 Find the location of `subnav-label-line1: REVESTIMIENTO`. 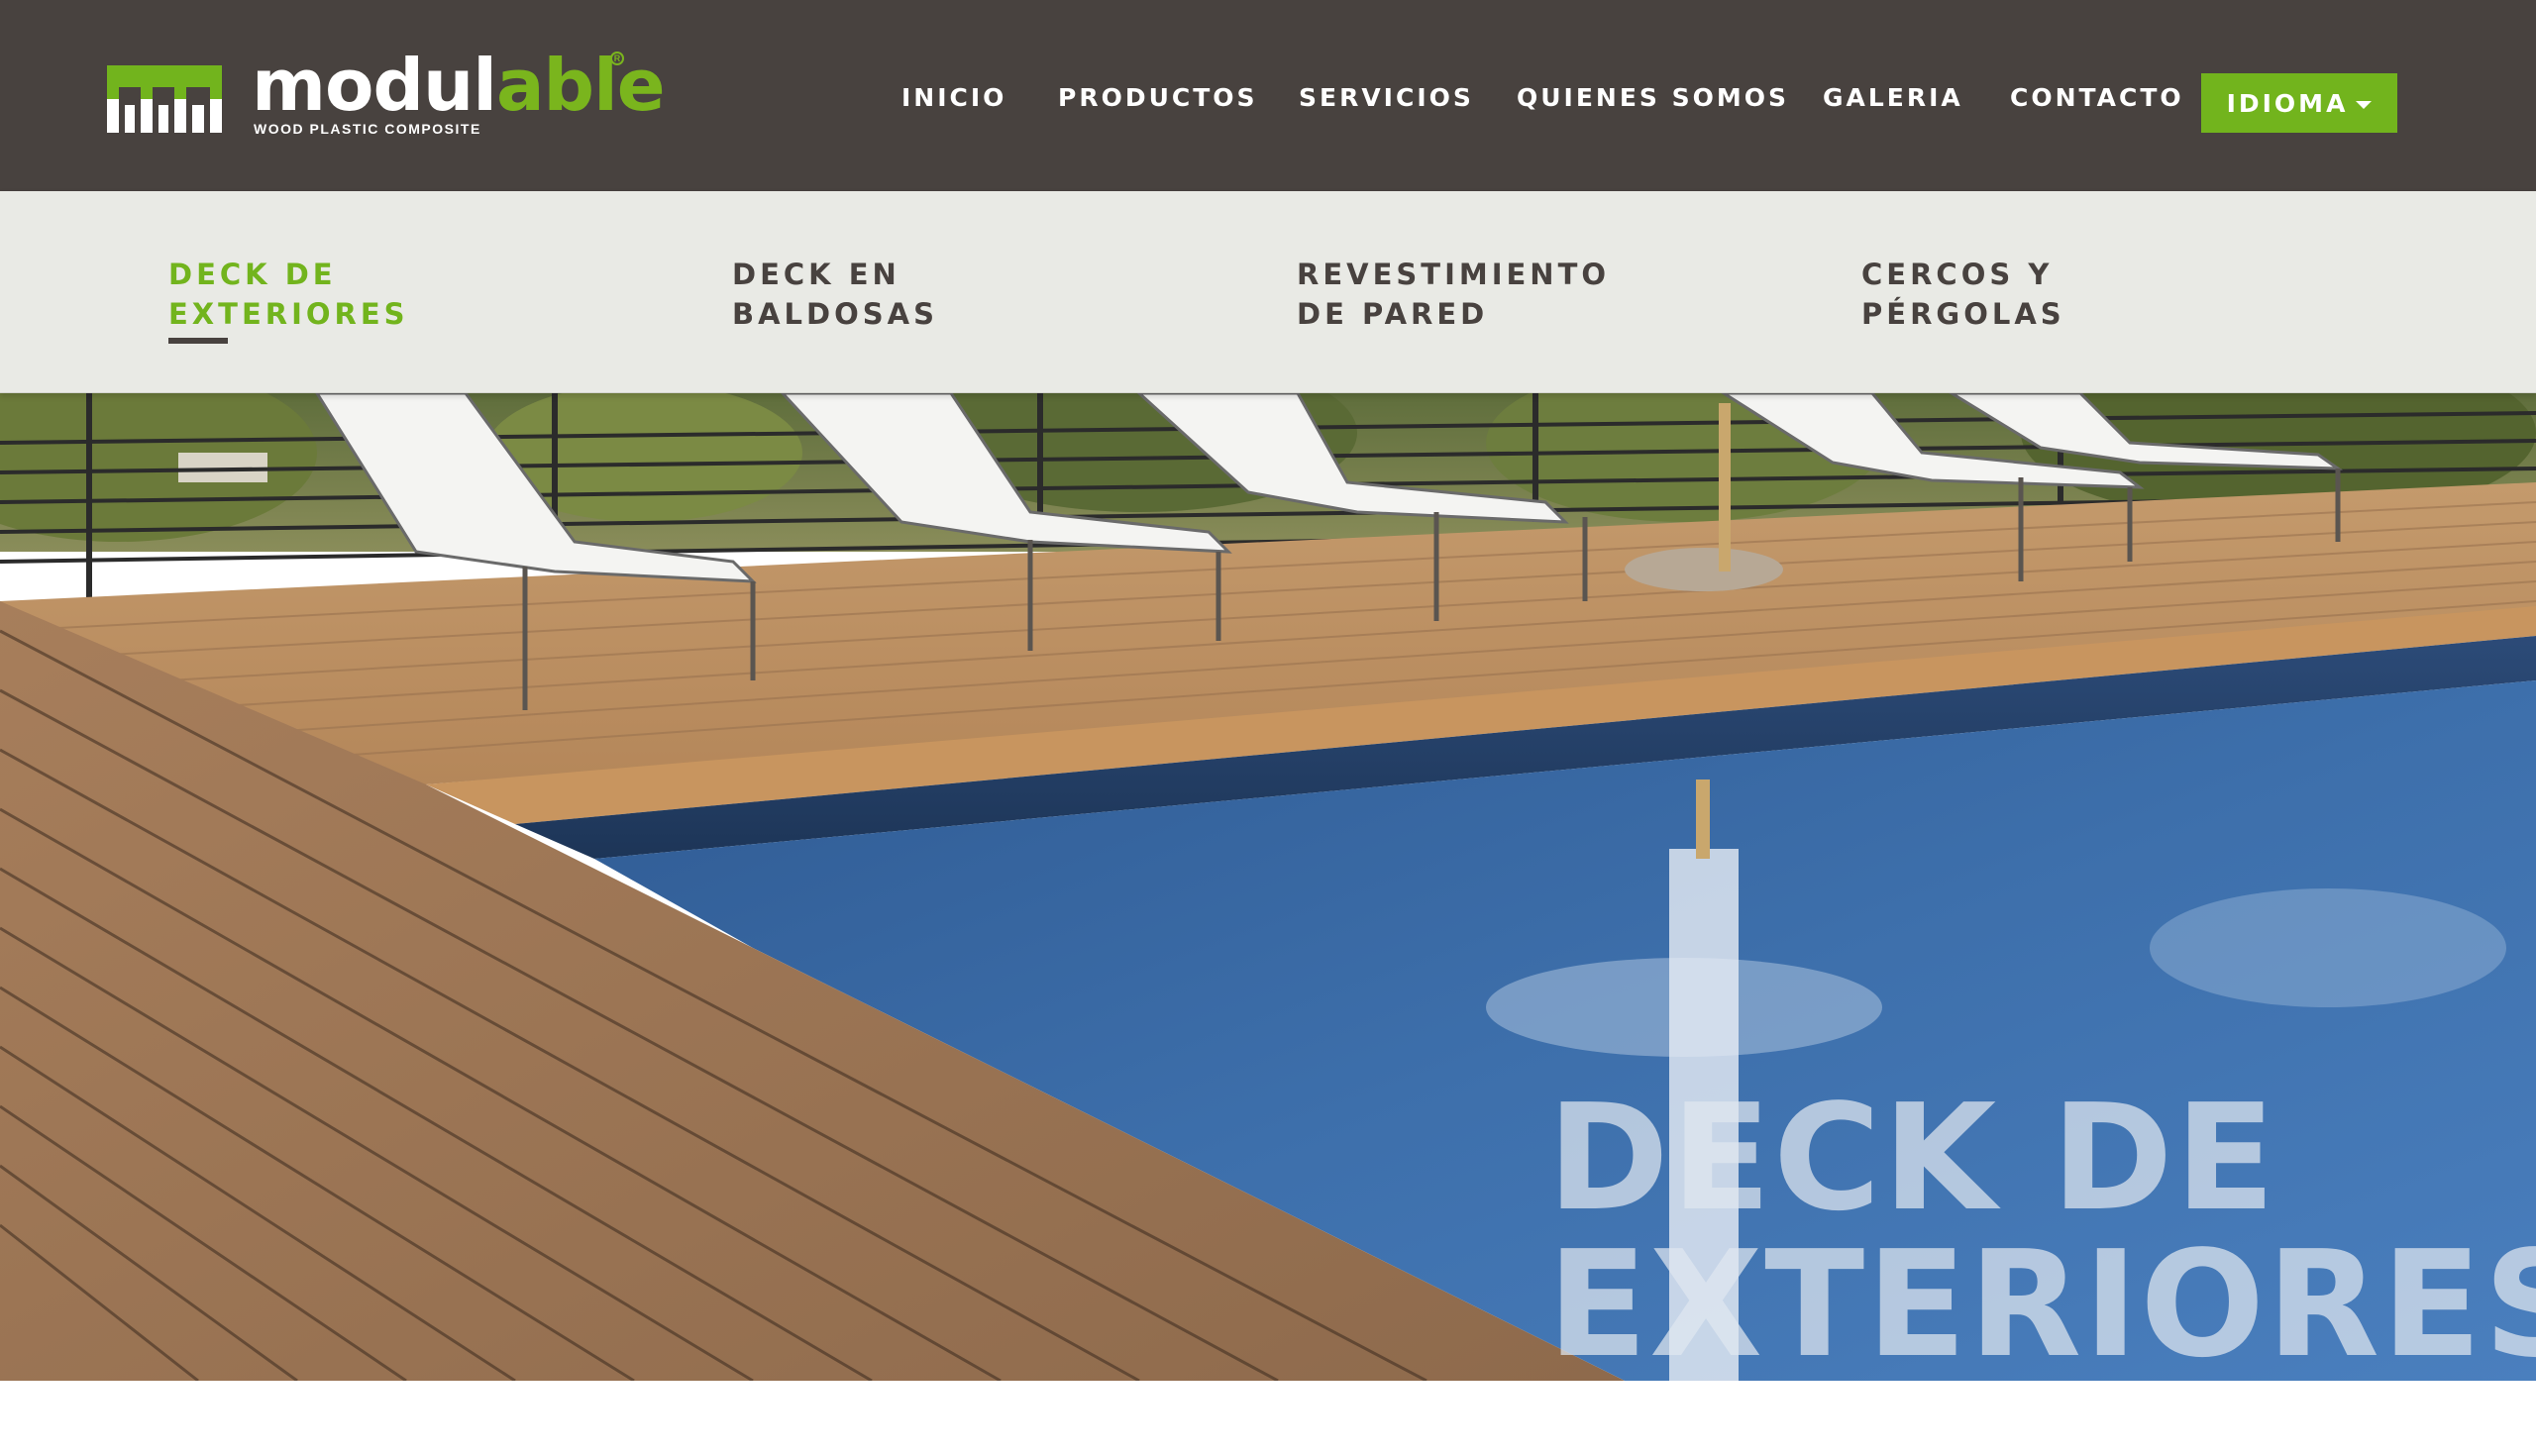

subnav-label-line1: REVESTIMIENTO is located at coordinates (1454, 274).